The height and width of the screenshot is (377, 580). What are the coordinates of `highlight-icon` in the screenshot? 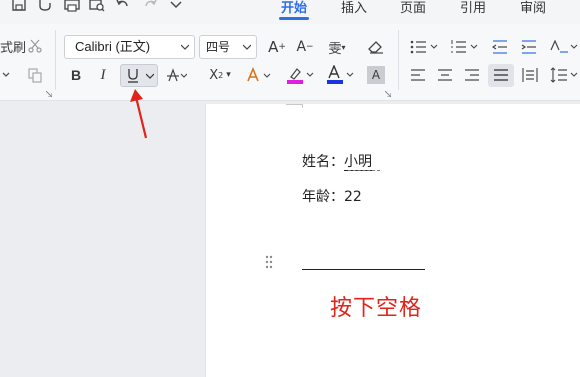 It's located at (300, 75).